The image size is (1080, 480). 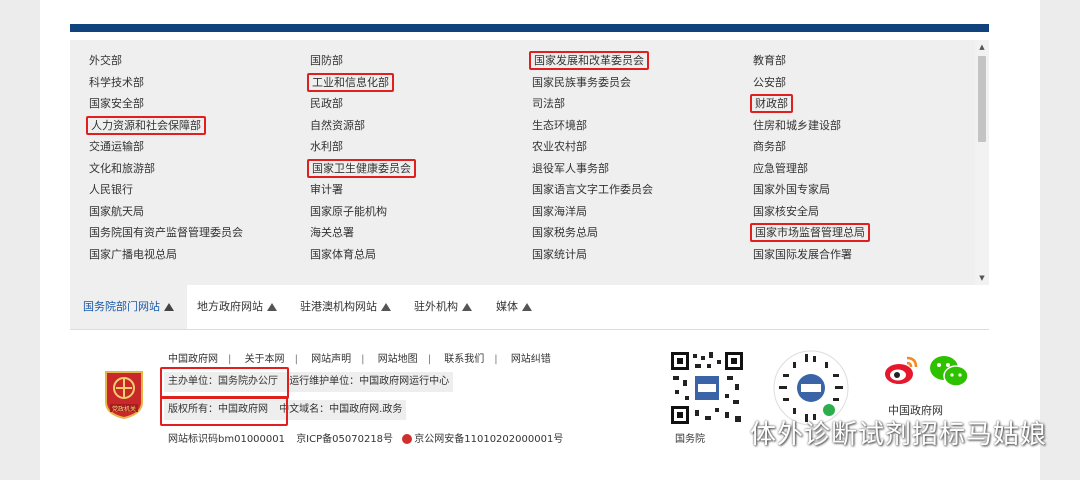 I want to click on qr-code-app-label: 国务院, so click(x=690, y=439).